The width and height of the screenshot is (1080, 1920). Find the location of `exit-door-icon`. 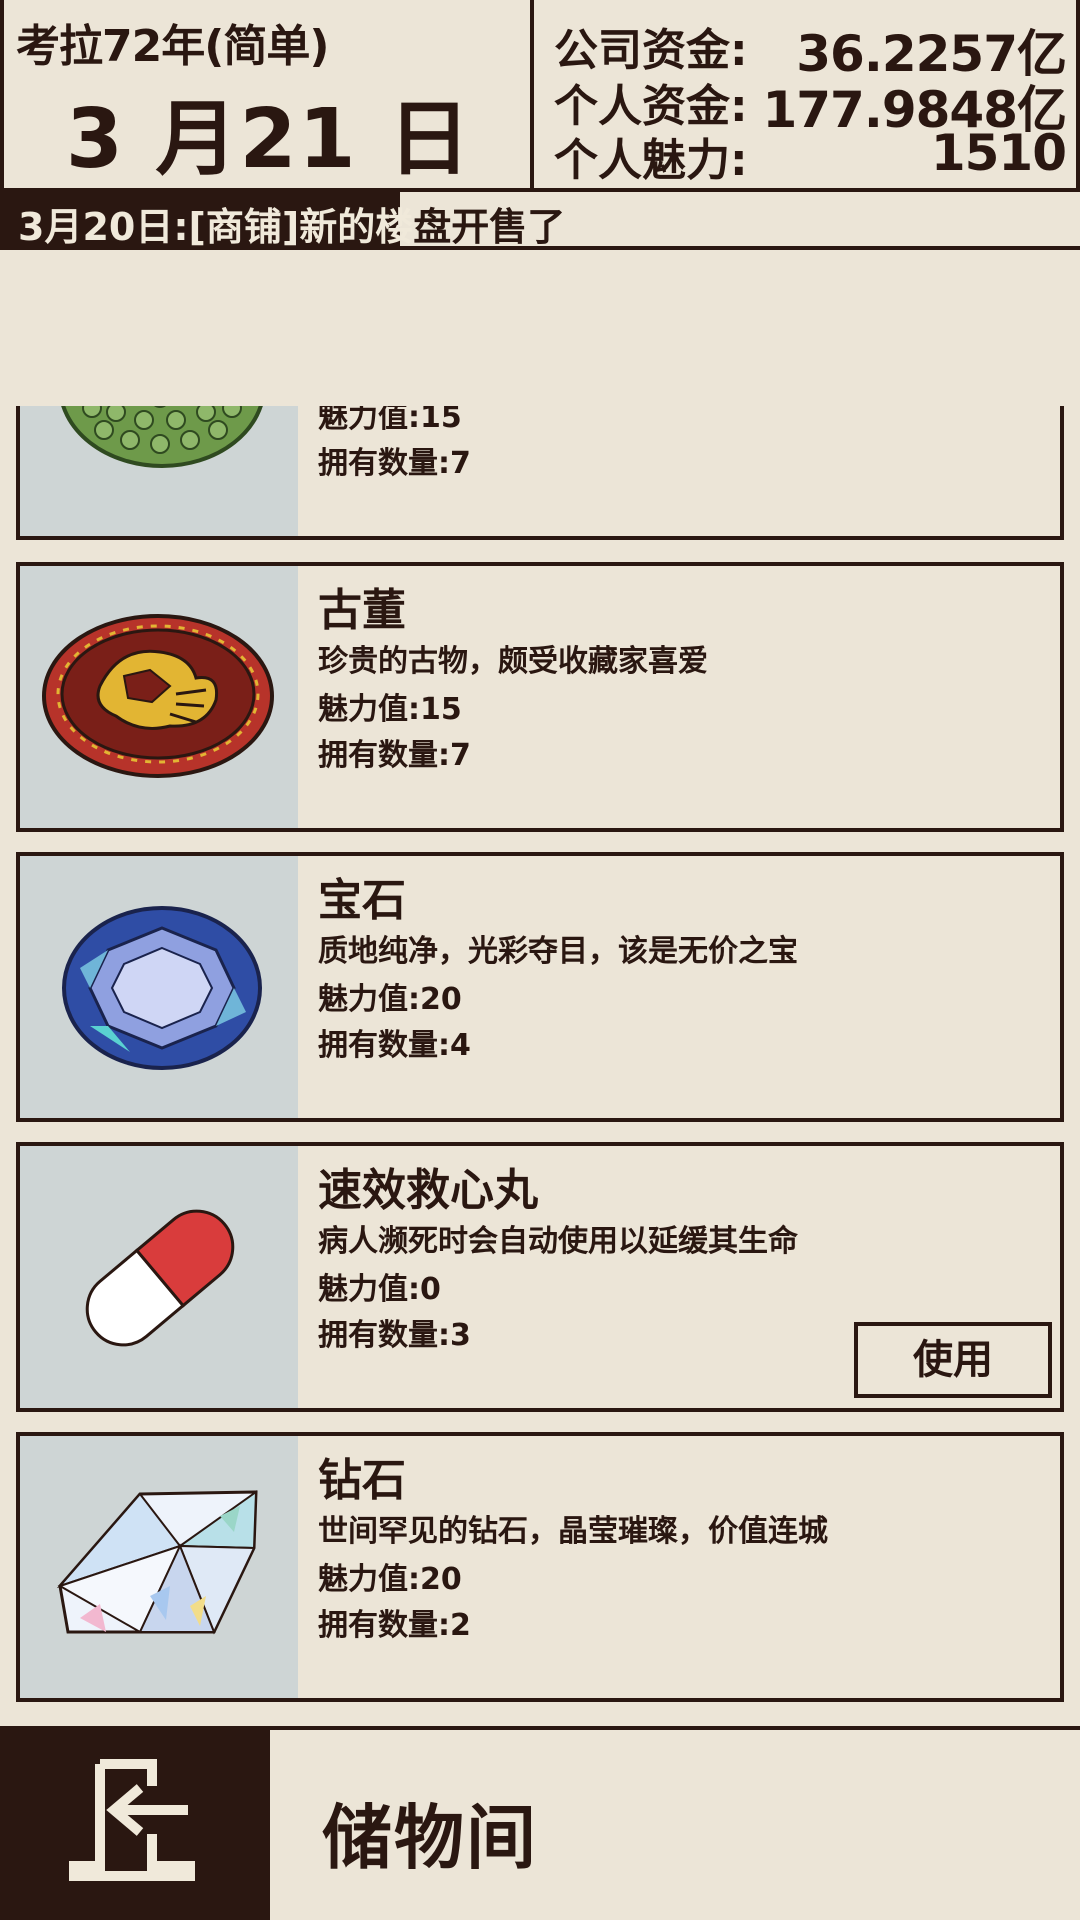

exit-door-icon is located at coordinates (132, 1820).